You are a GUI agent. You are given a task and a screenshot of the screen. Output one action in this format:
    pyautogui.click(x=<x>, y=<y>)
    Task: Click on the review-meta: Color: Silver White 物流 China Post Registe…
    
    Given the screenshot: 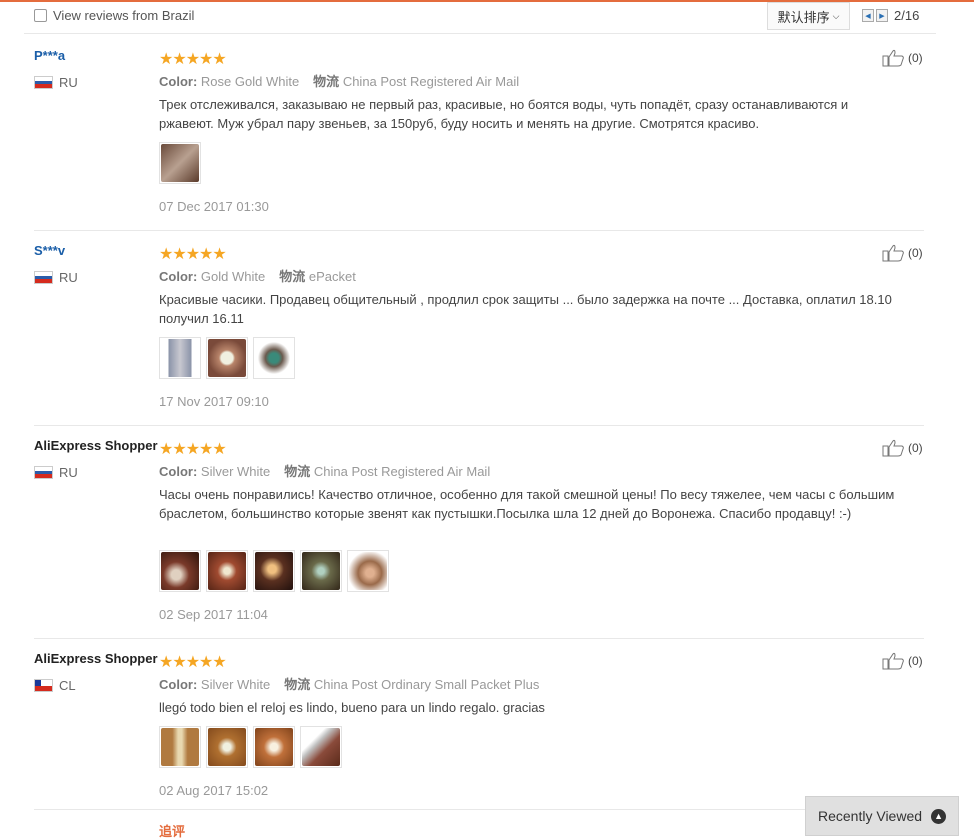 What is the action you would take?
    pyautogui.click(x=324, y=470)
    